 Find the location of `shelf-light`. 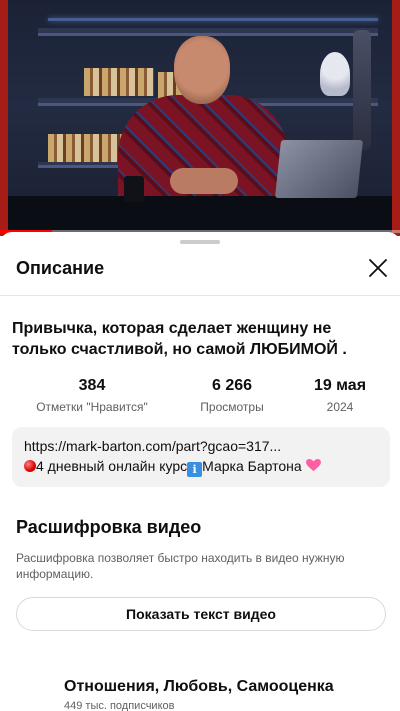

shelf-light is located at coordinates (213, 19).